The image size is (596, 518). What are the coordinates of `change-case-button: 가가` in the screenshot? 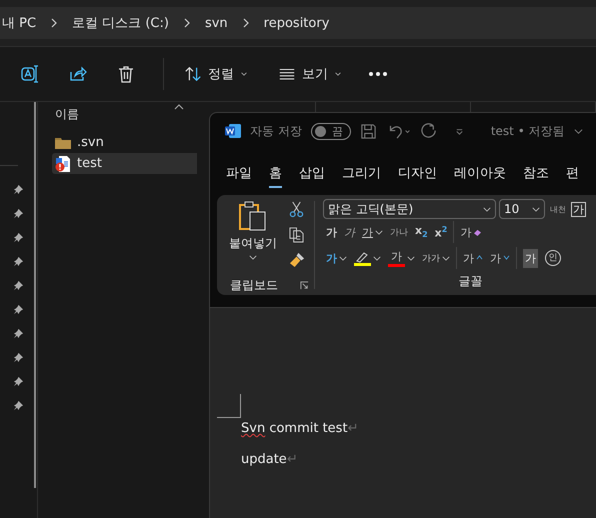 It's located at (435, 258).